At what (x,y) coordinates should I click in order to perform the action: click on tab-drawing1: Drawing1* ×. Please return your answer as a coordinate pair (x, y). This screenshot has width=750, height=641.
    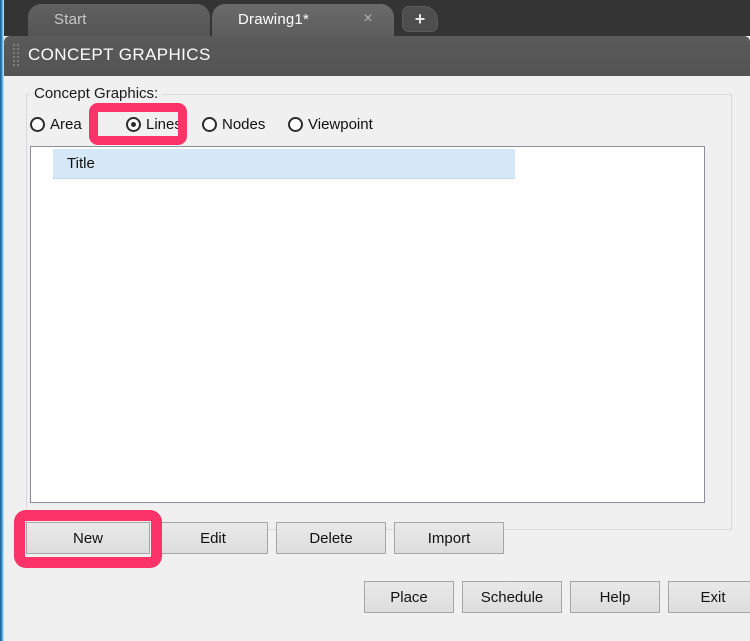
    Looking at the image, I should click on (303, 20).